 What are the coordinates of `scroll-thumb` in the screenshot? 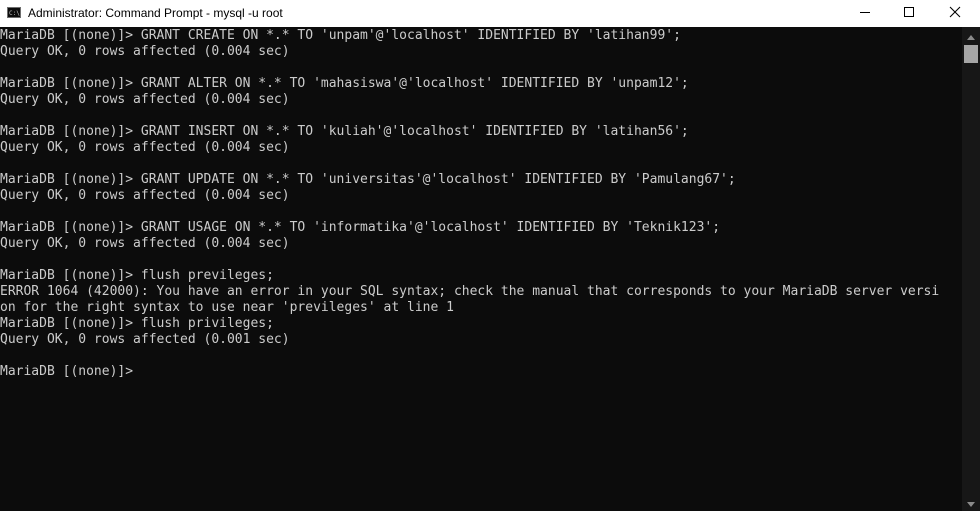 It's located at (971, 54).